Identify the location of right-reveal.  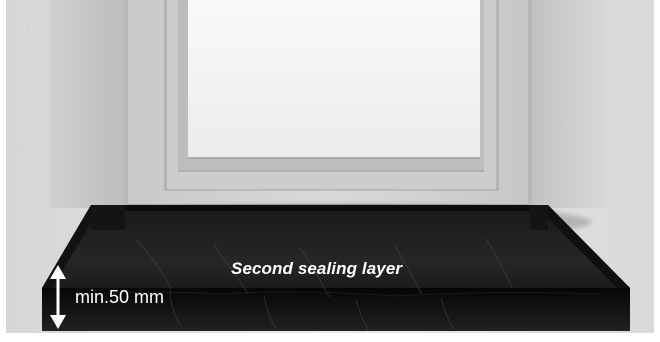
(568, 104).